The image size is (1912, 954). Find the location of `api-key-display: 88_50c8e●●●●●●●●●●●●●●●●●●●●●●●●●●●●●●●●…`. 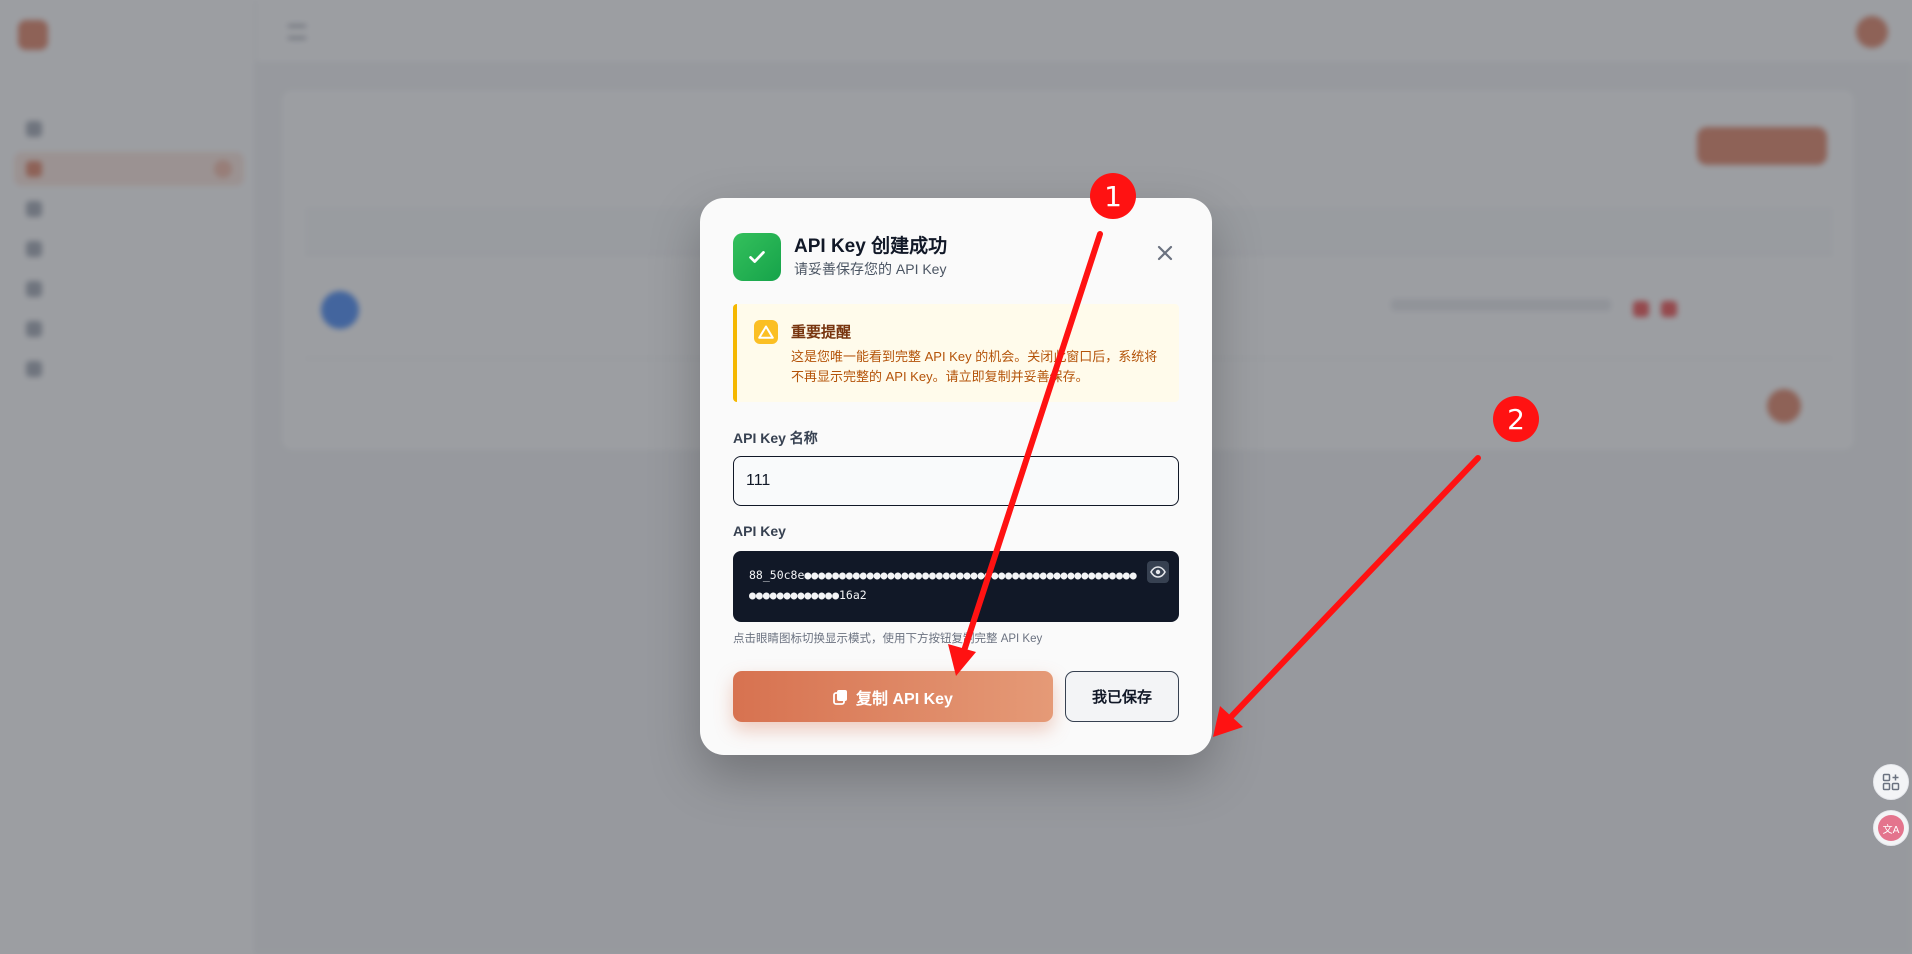

api-key-display: 88_50c8e●●●●●●●●●●●●●●●●●●●●●●●●●●●●●●●●… is located at coordinates (956, 586).